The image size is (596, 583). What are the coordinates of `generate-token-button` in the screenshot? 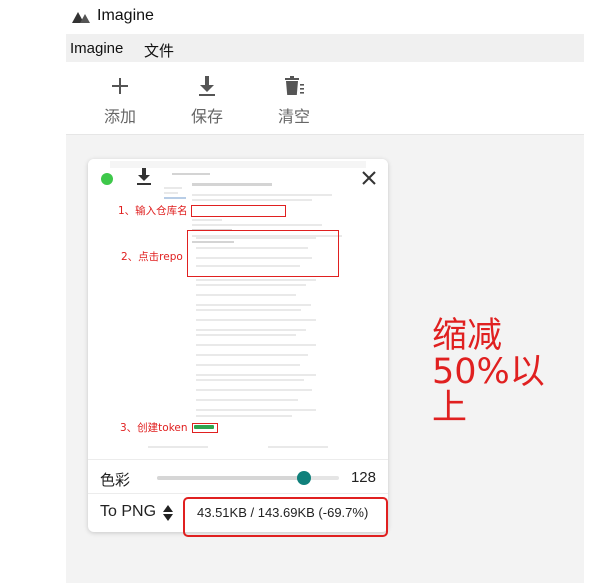 It's located at (204, 427).